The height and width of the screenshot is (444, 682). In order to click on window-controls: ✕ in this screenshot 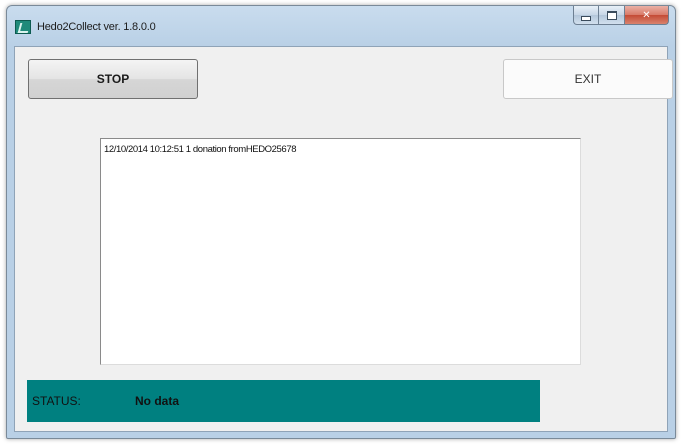, I will do `click(621, 16)`.